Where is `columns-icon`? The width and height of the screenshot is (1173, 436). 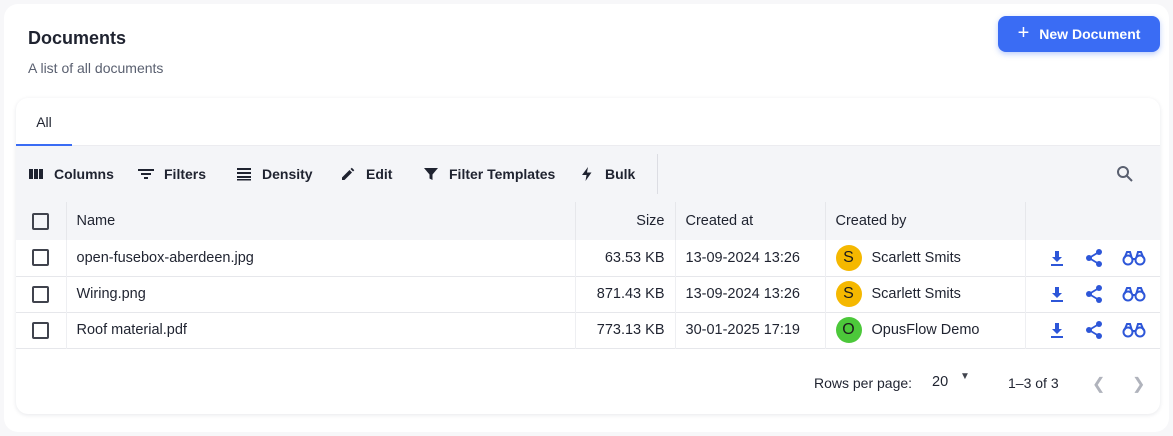
columns-icon is located at coordinates (36, 174).